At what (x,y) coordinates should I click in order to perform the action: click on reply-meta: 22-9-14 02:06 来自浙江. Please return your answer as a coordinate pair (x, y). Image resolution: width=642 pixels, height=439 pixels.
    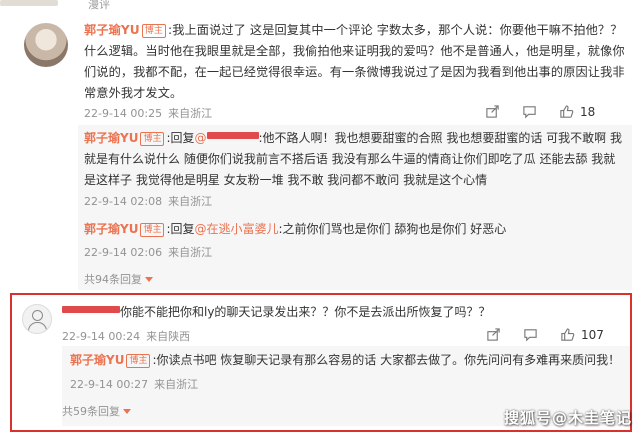
    Looking at the image, I should click on (151, 252).